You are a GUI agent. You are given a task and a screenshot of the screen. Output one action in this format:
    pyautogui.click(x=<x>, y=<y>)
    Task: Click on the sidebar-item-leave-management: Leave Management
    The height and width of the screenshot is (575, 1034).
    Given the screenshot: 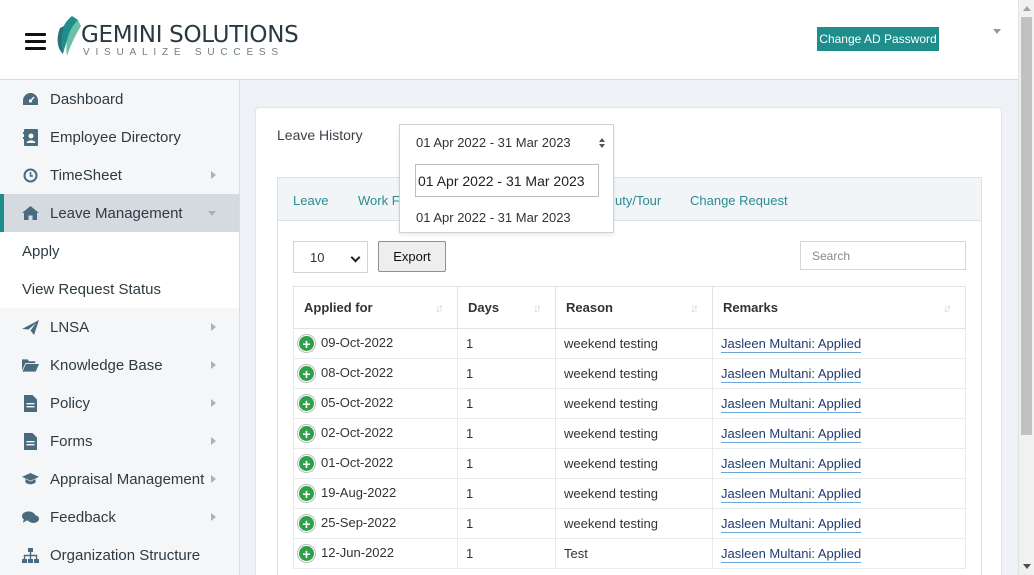 What is the action you would take?
    pyautogui.click(x=119, y=213)
    